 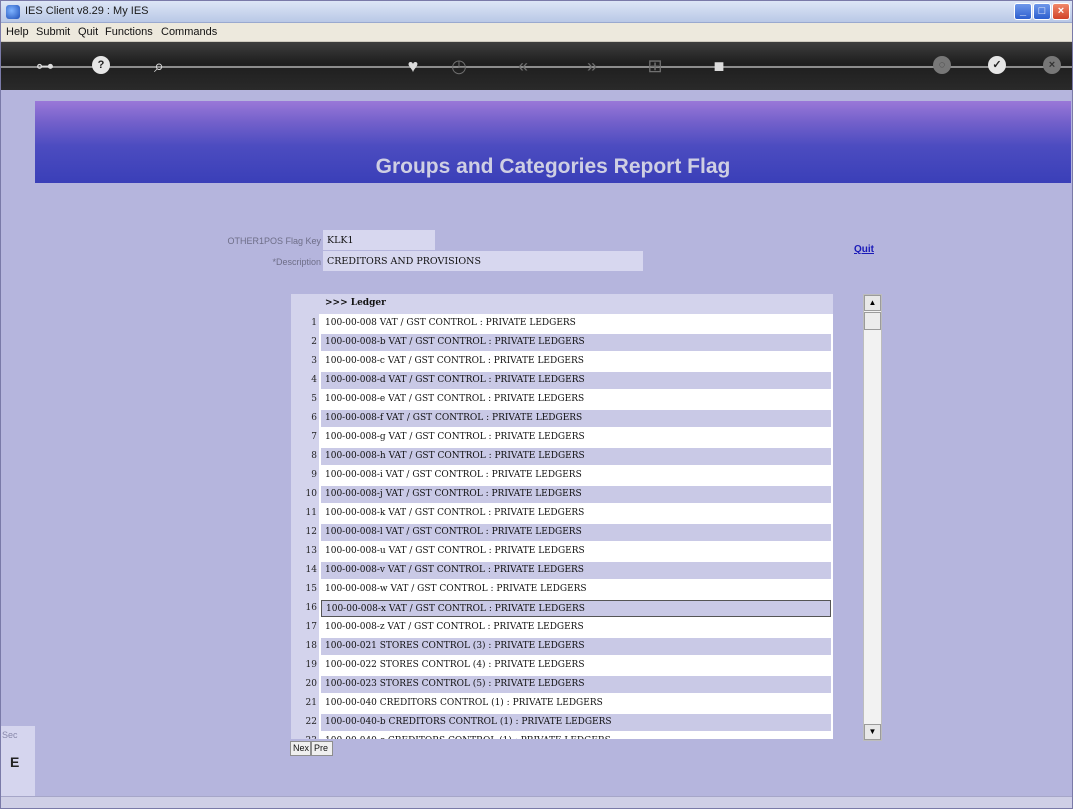 What do you see at coordinates (942, 65) in the screenshot?
I see `ring-icon: ◌` at bounding box center [942, 65].